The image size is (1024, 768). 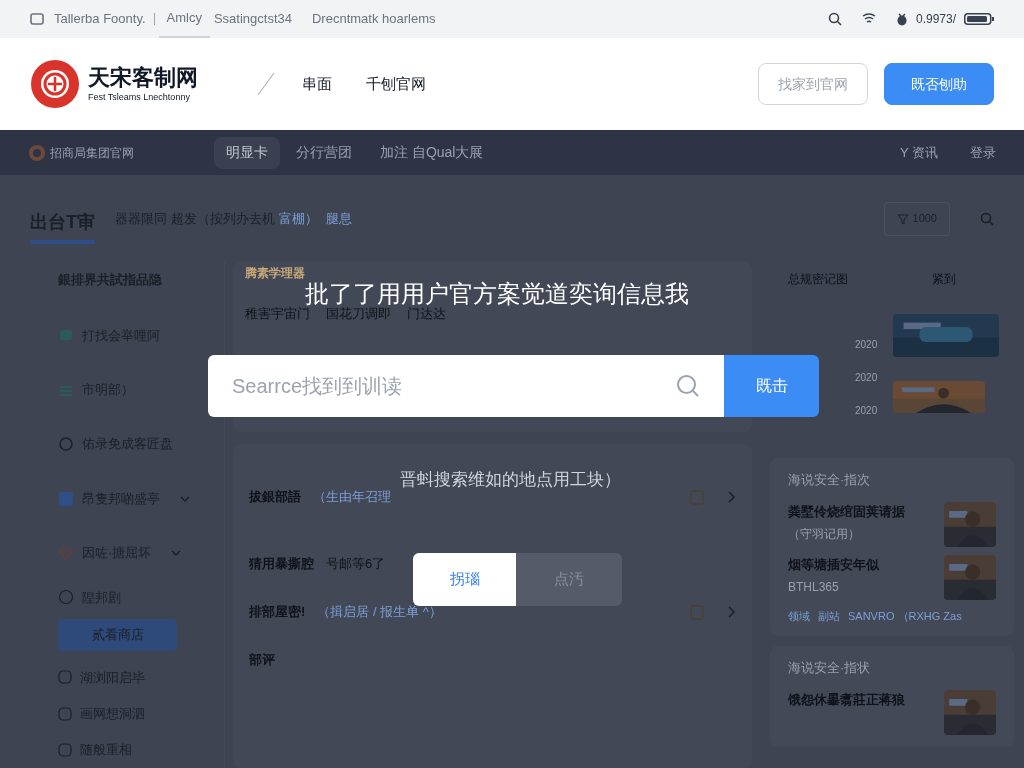 I want to click on news-title: 粪墅伶烧绾固荚请据, so click(x=847, y=511).